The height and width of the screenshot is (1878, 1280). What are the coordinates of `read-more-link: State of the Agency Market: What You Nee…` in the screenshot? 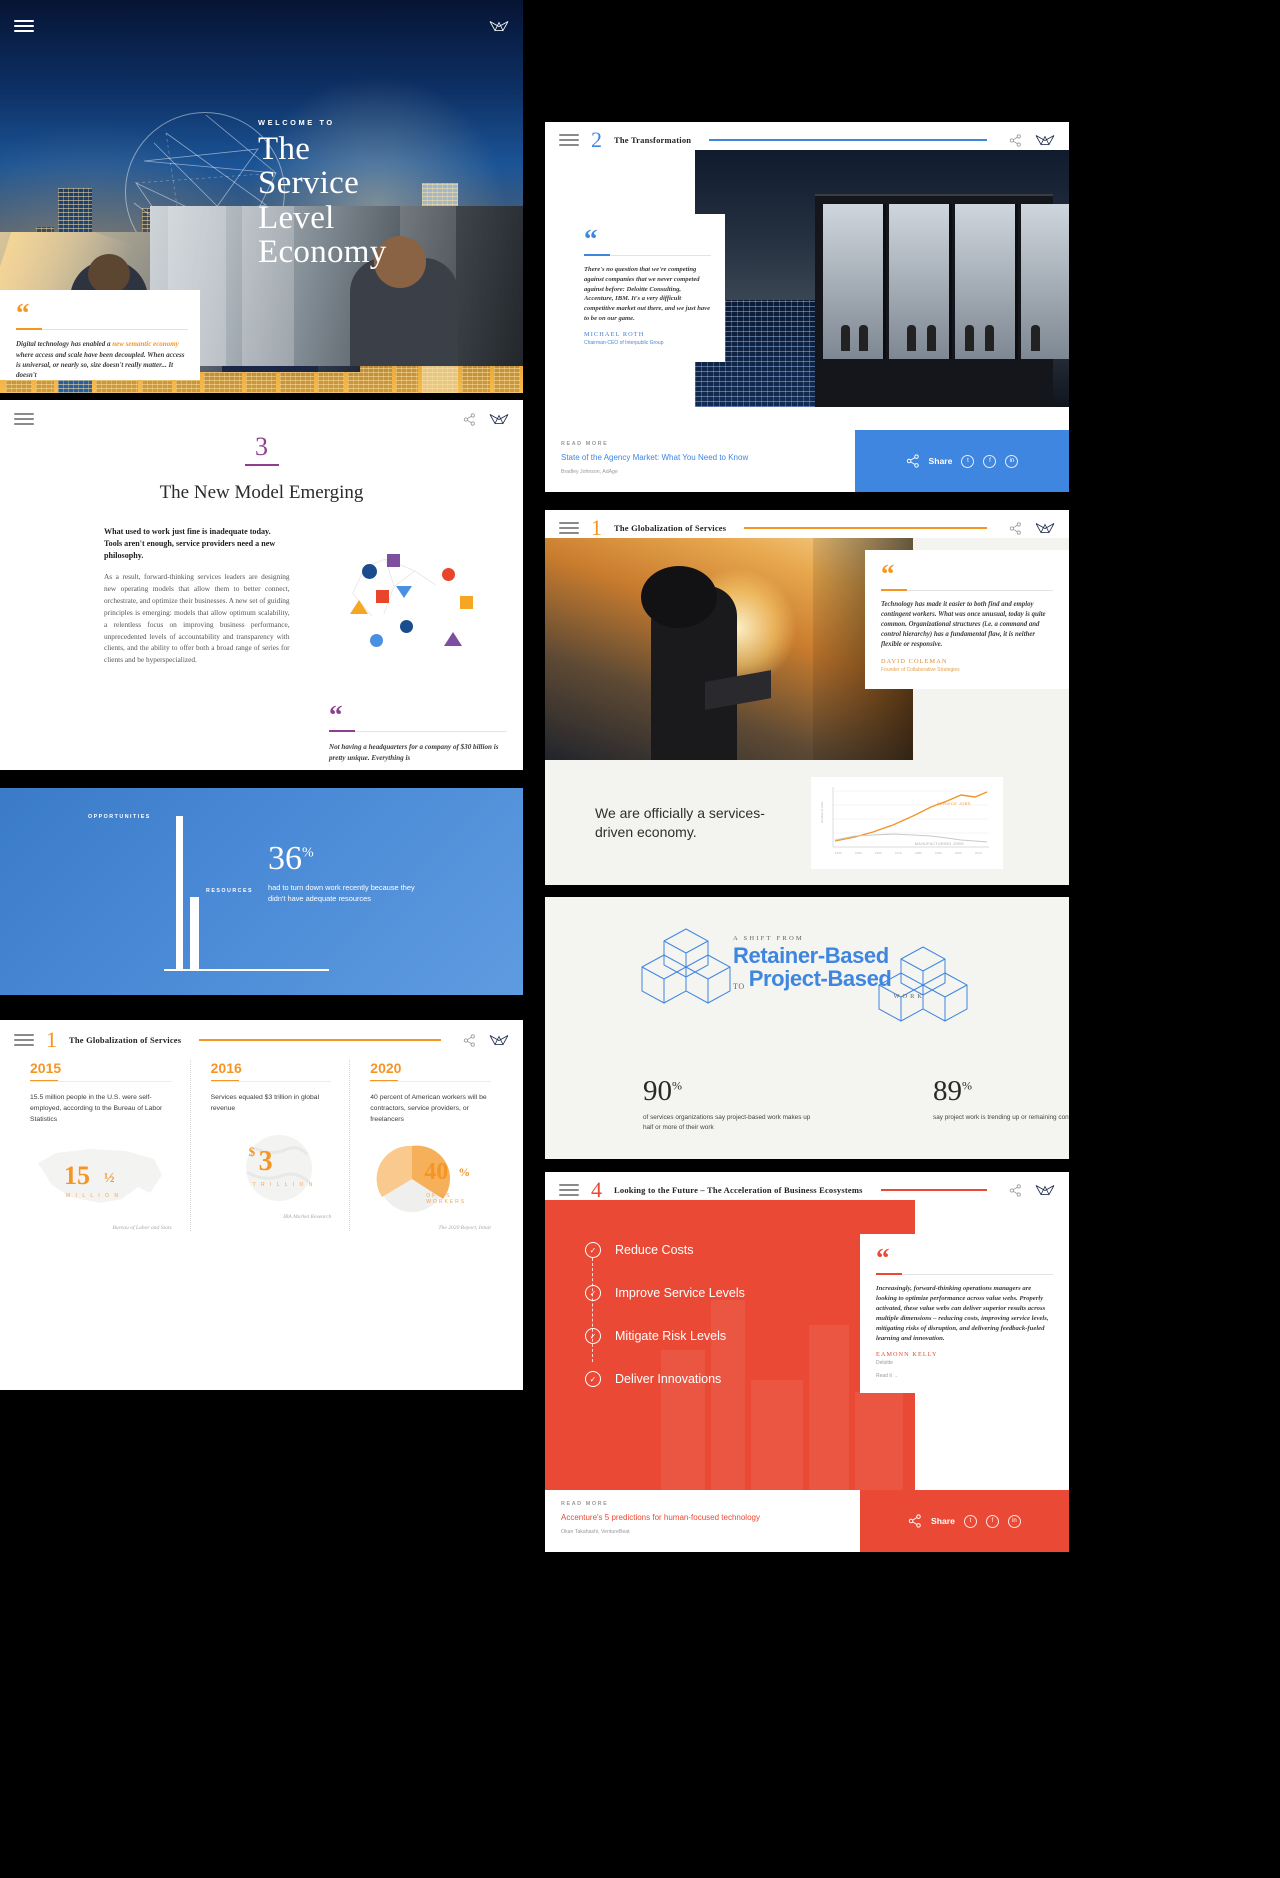 It's located at (654, 457).